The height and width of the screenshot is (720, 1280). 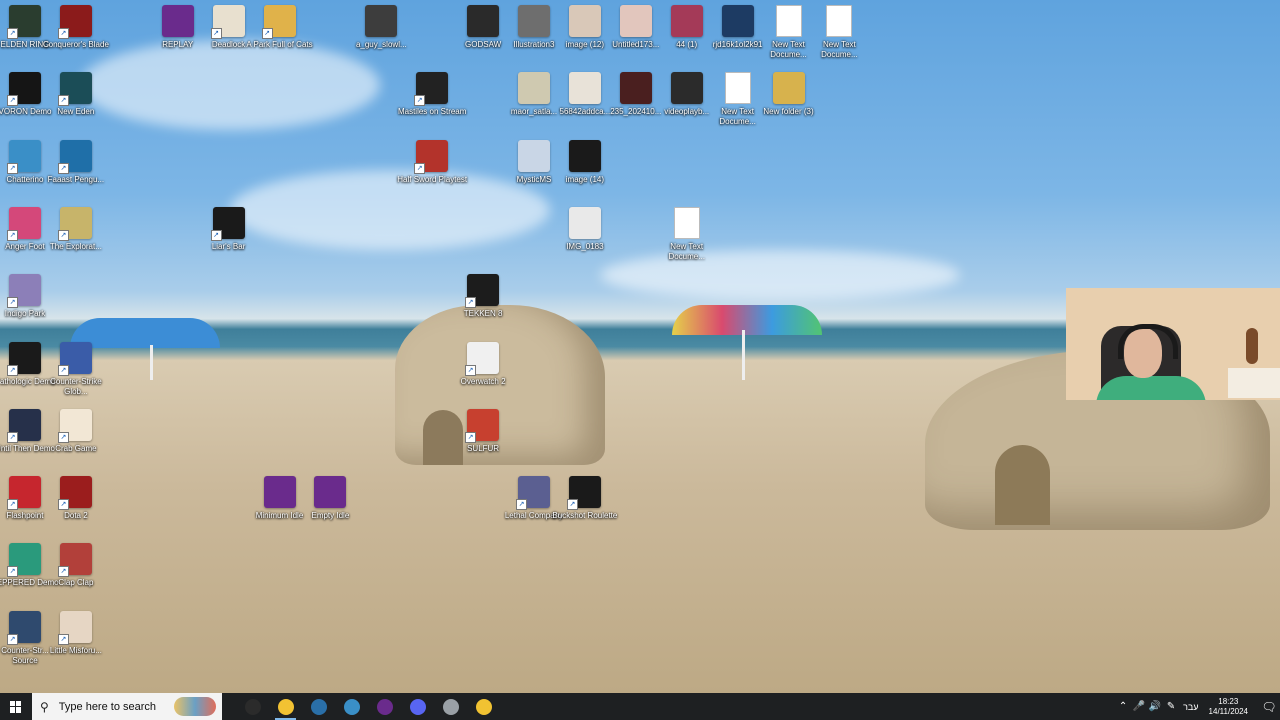 What do you see at coordinates (432, 162) in the screenshot?
I see `desktop-icon: ↗ Half Sword Playtest` at bounding box center [432, 162].